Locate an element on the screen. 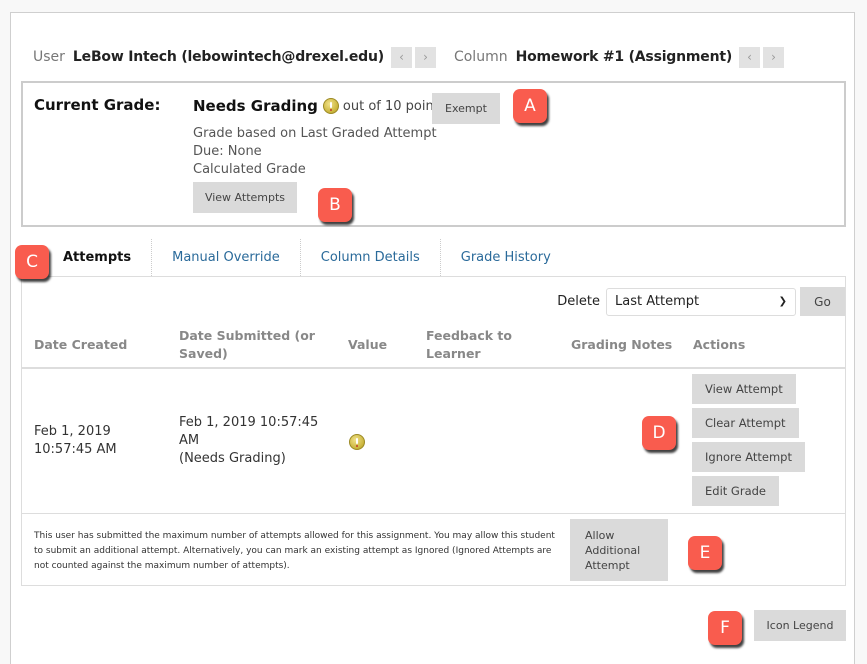 The image size is (867, 664). previous-user-button: ‹ is located at coordinates (401, 57).